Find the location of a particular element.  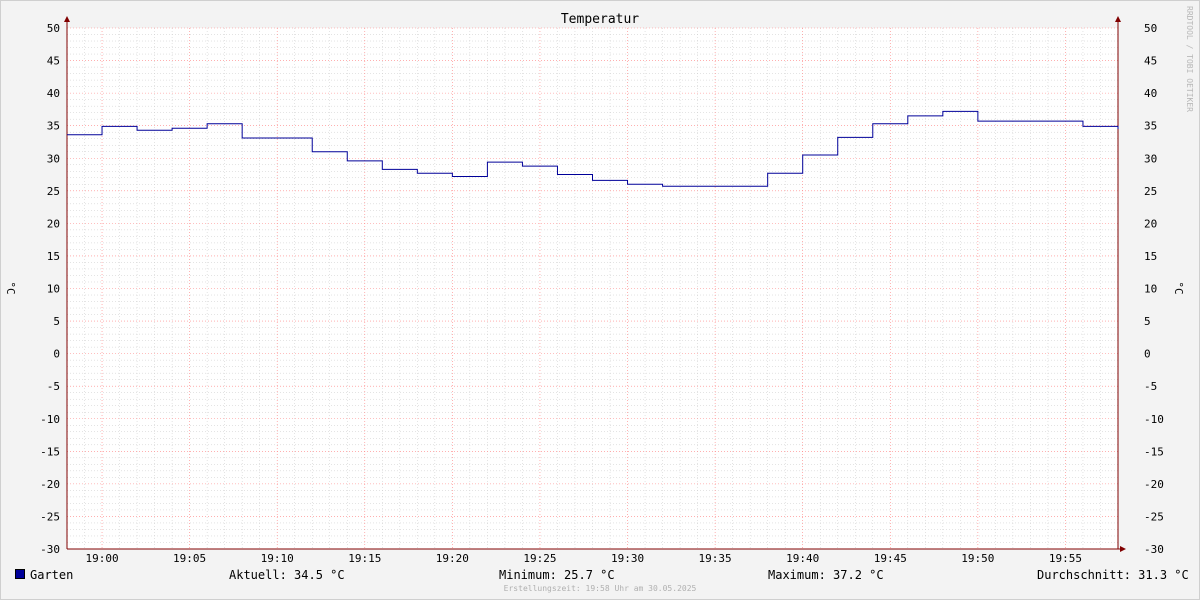

x-tick-label: 19:15 is located at coordinates (364, 558).